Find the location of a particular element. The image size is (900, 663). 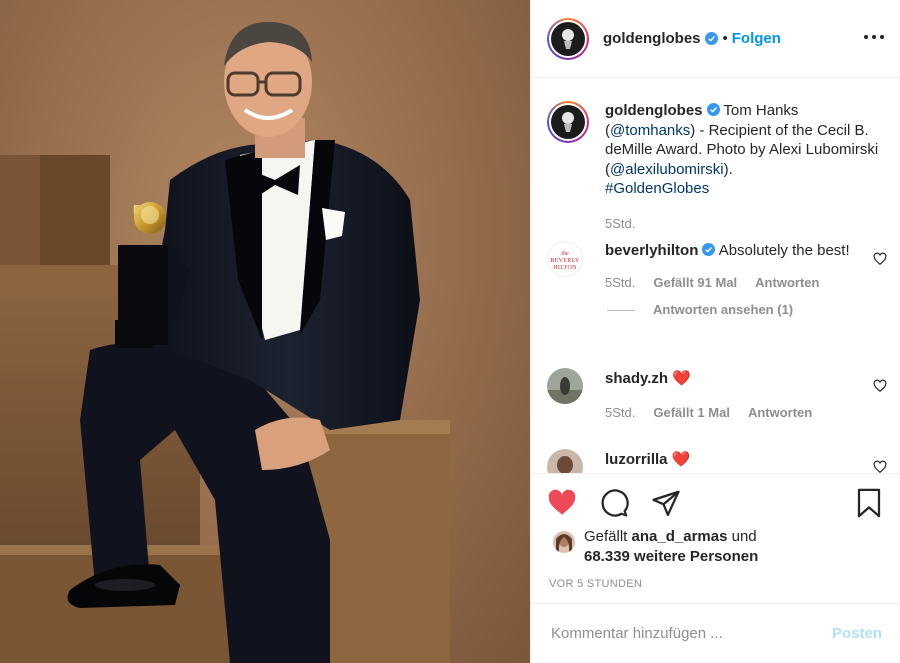

more-options-icon is located at coordinates (874, 37).